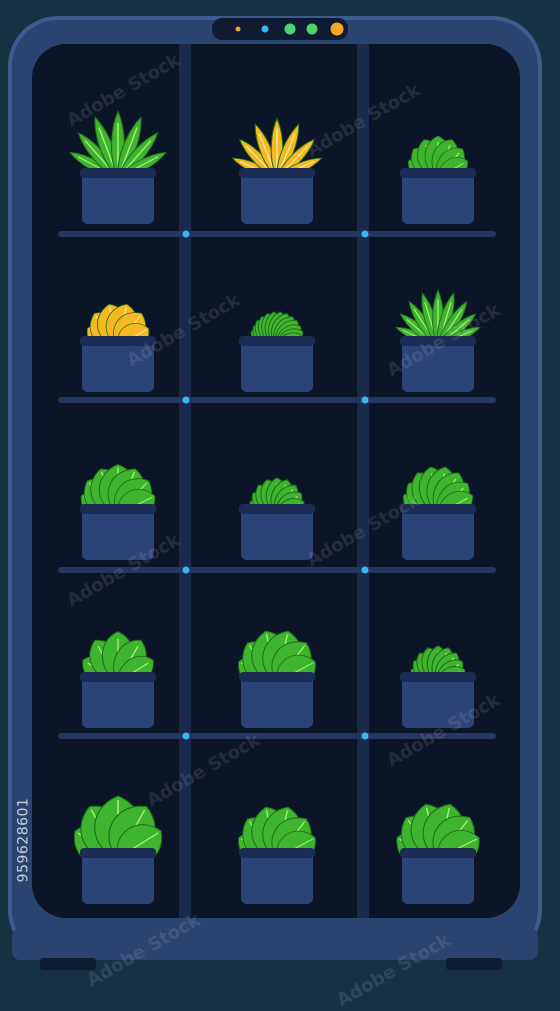 The width and height of the screenshot is (560, 1011). I want to click on cabinet-base, so click(275, 944).